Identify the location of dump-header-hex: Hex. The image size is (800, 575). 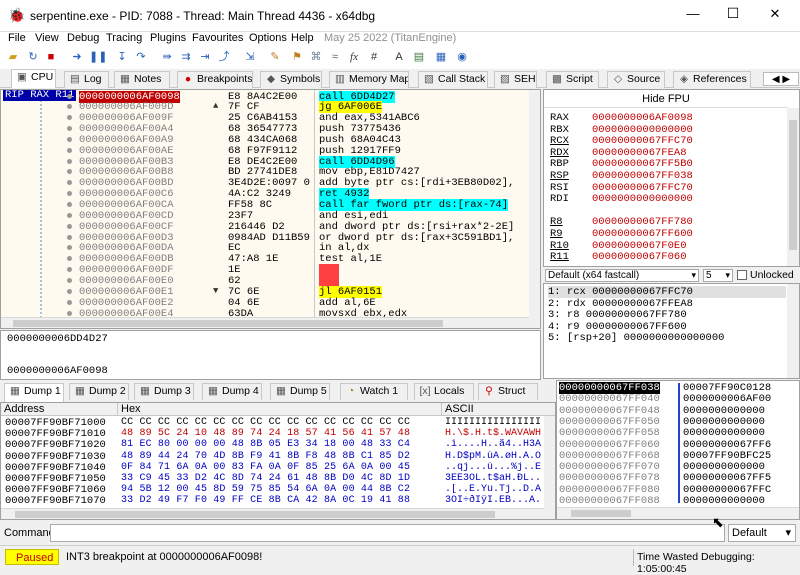
(280, 409).